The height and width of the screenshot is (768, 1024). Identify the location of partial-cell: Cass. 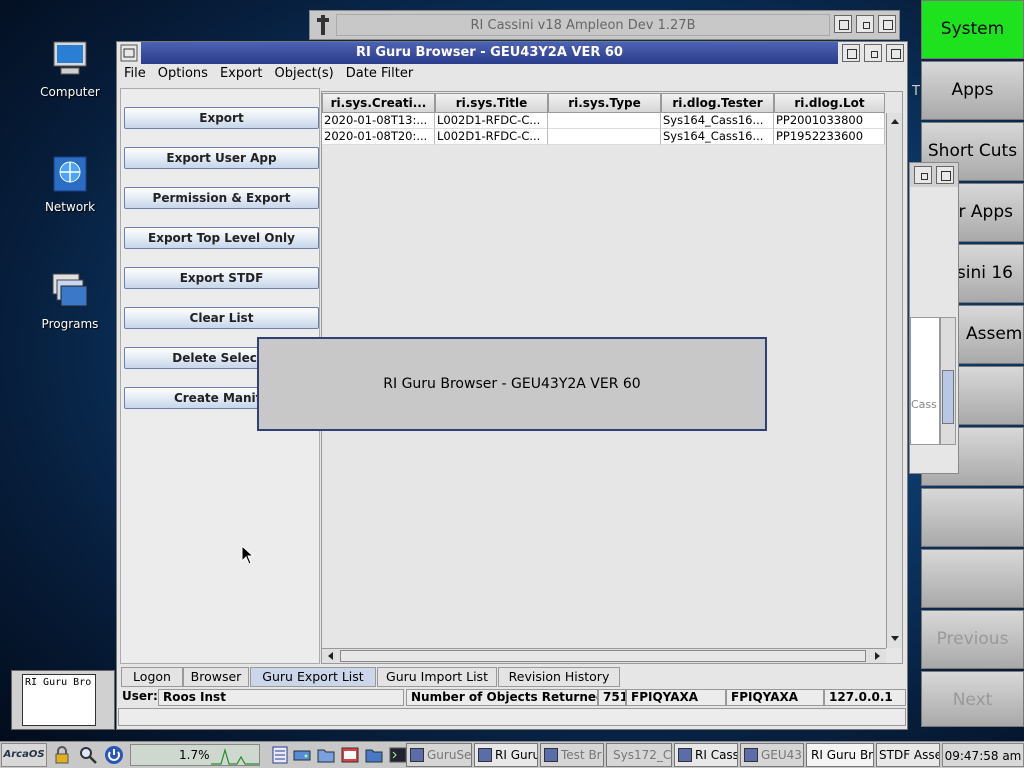
(924, 404).